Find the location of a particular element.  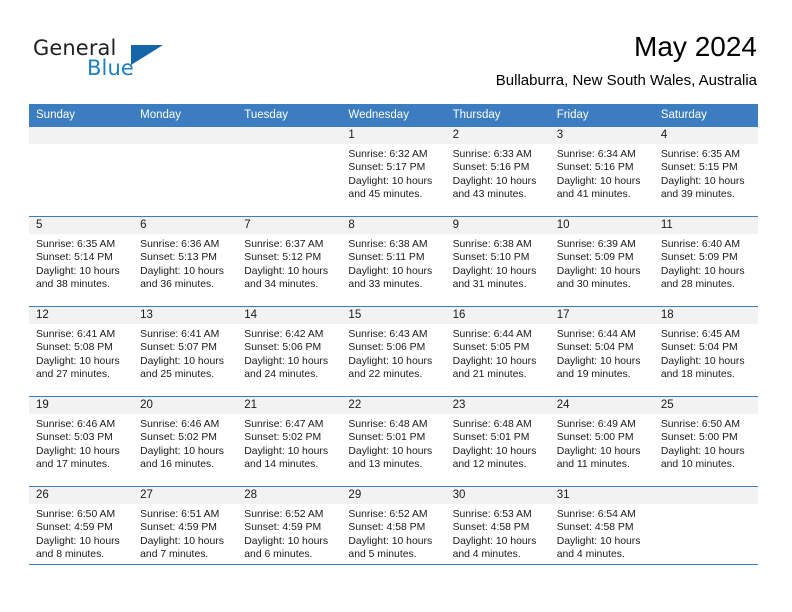

sunset-text: Sunset: 5:01 PM is located at coordinates (491, 438).